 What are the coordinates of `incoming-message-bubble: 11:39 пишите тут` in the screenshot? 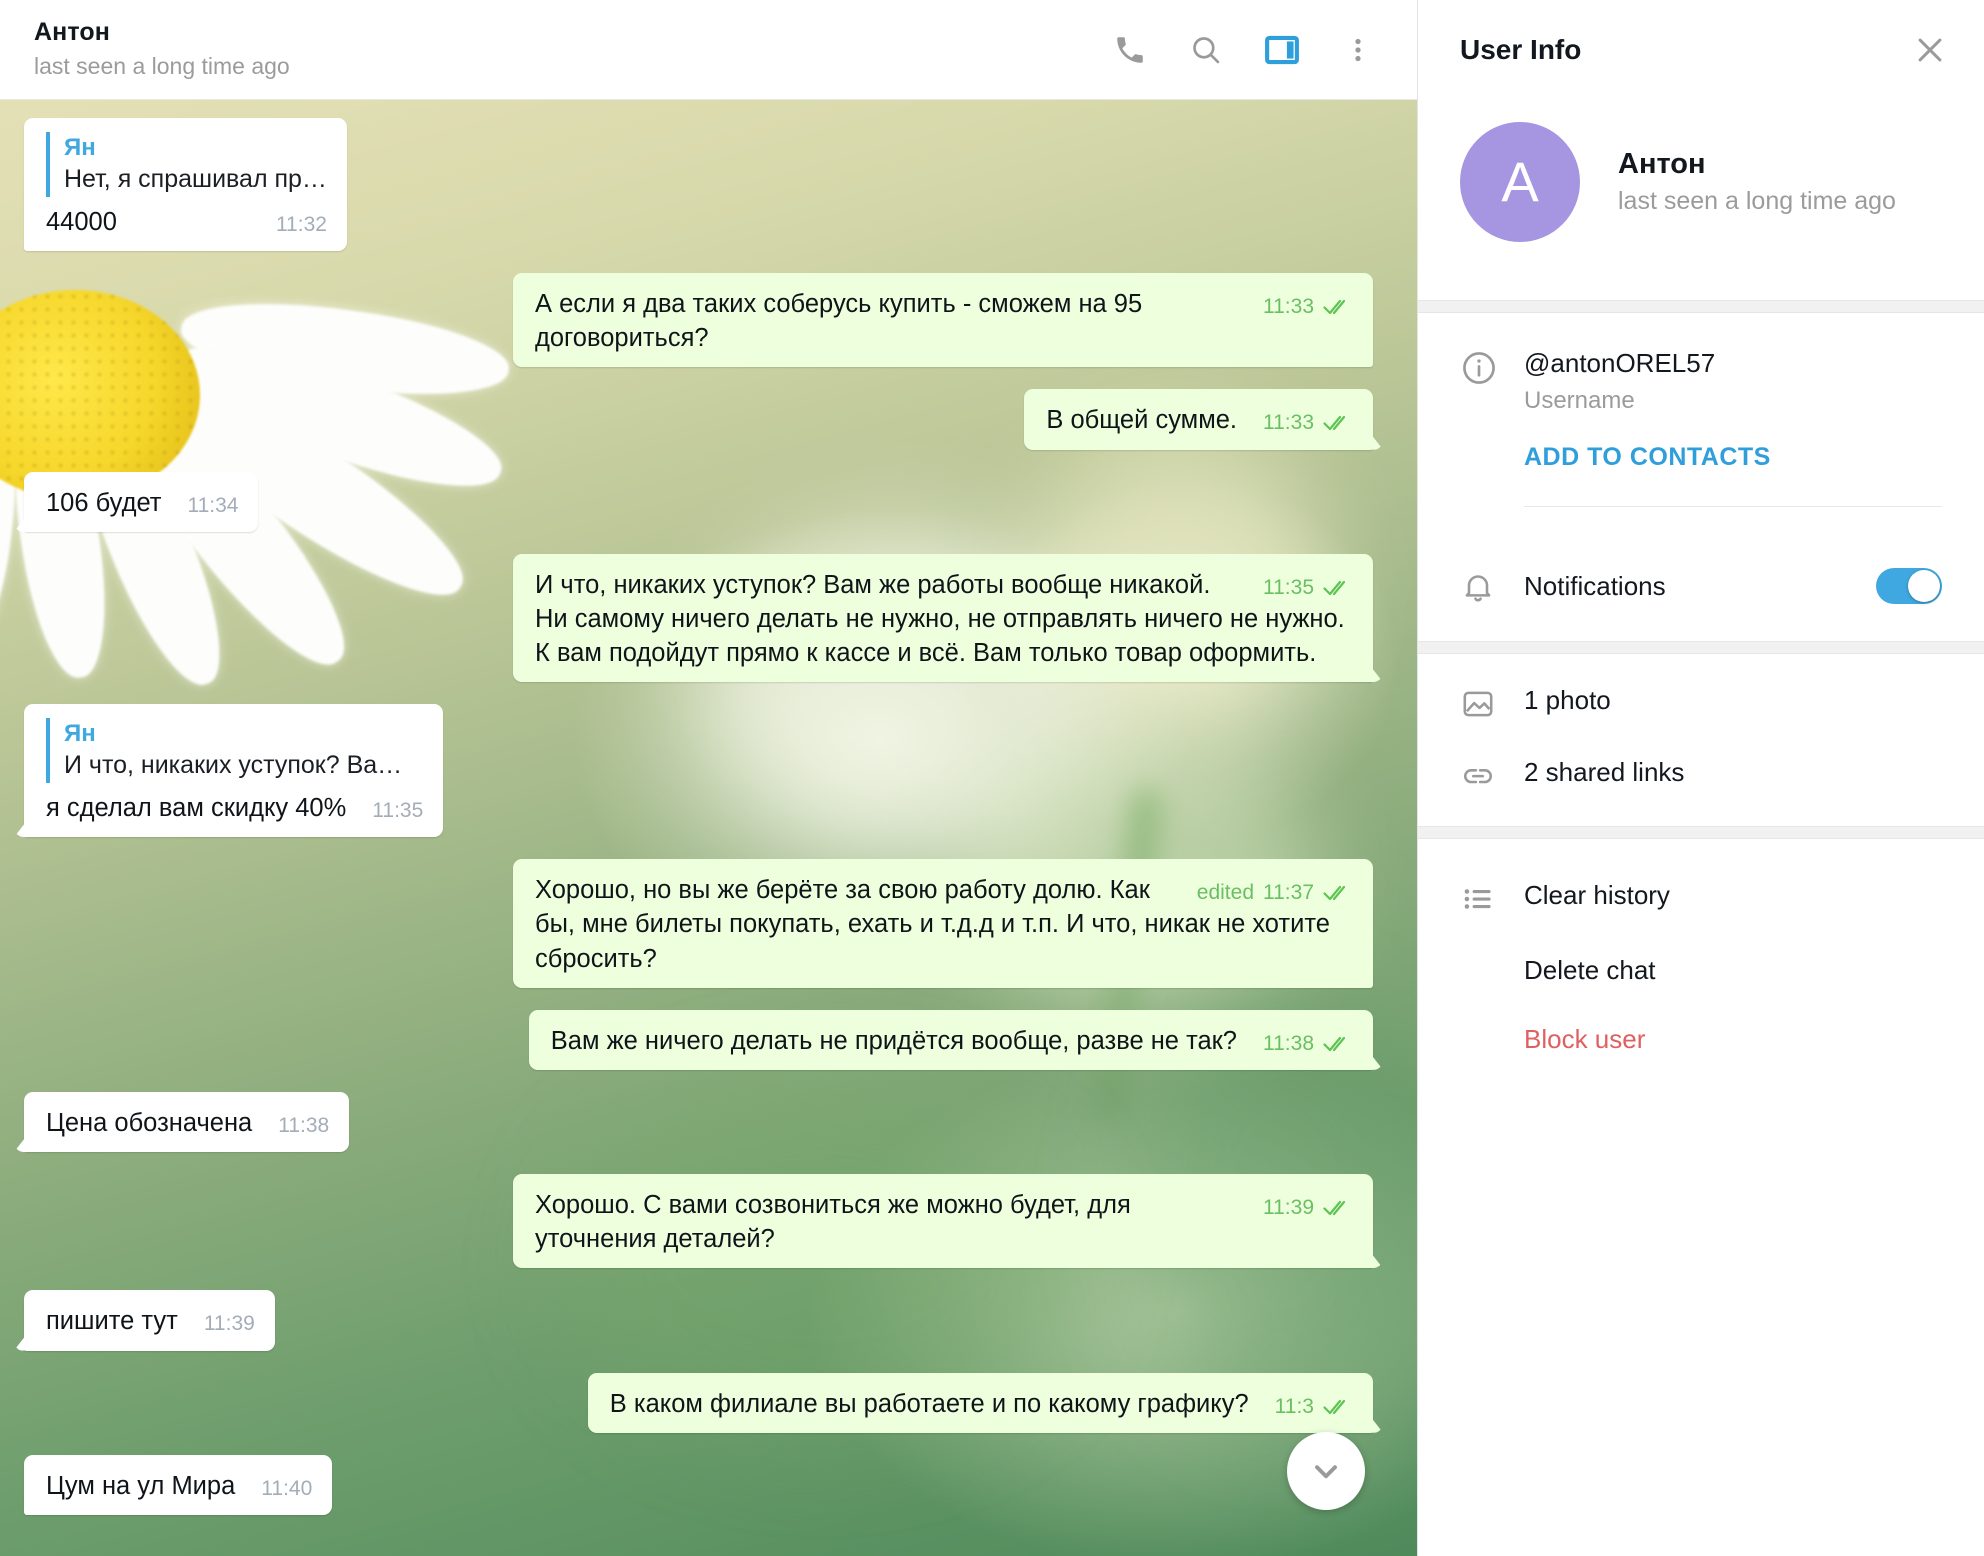 It's located at (149, 1320).